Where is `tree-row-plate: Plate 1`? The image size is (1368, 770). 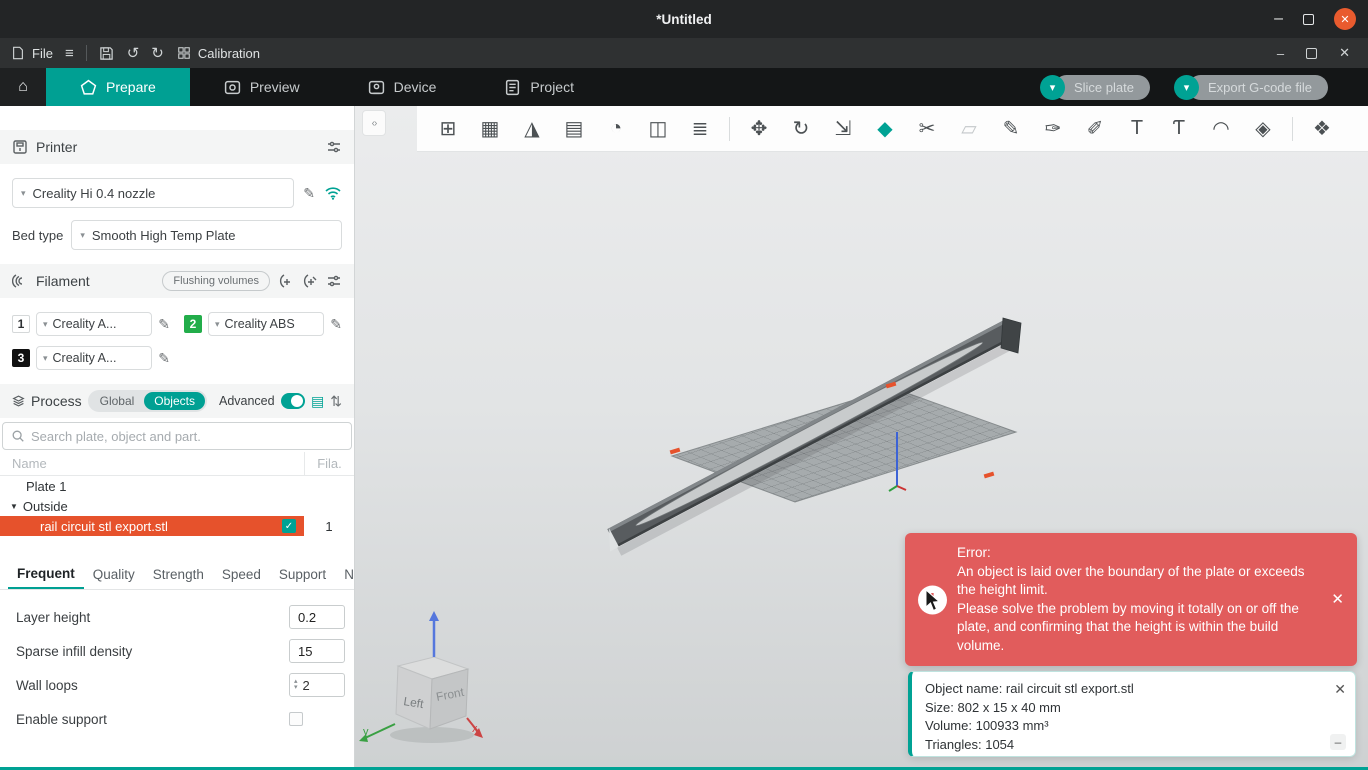
tree-row-plate: Plate 1 is located at coordinates (177, 486).